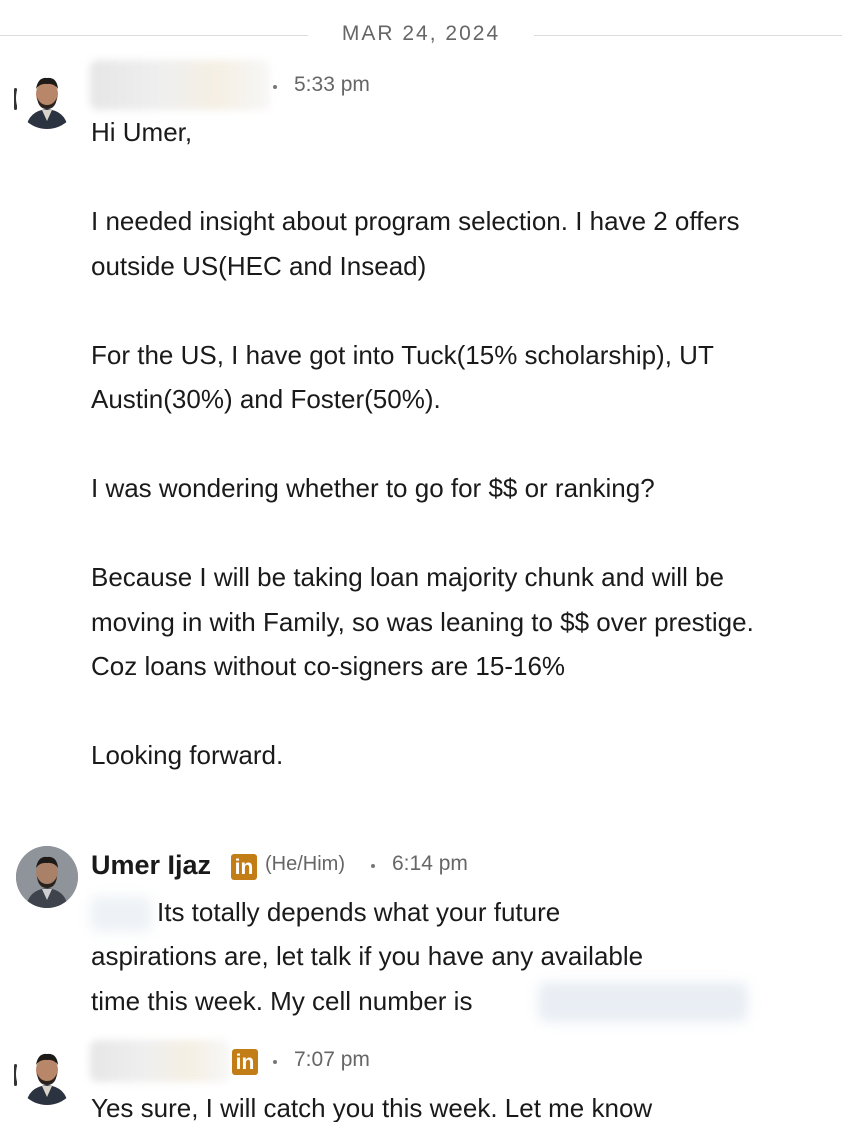  What do you see at coordinates (359, 912) in the screenshot?
I see `message-line: Its totally depends what your future` at bounding box center [359, 912].